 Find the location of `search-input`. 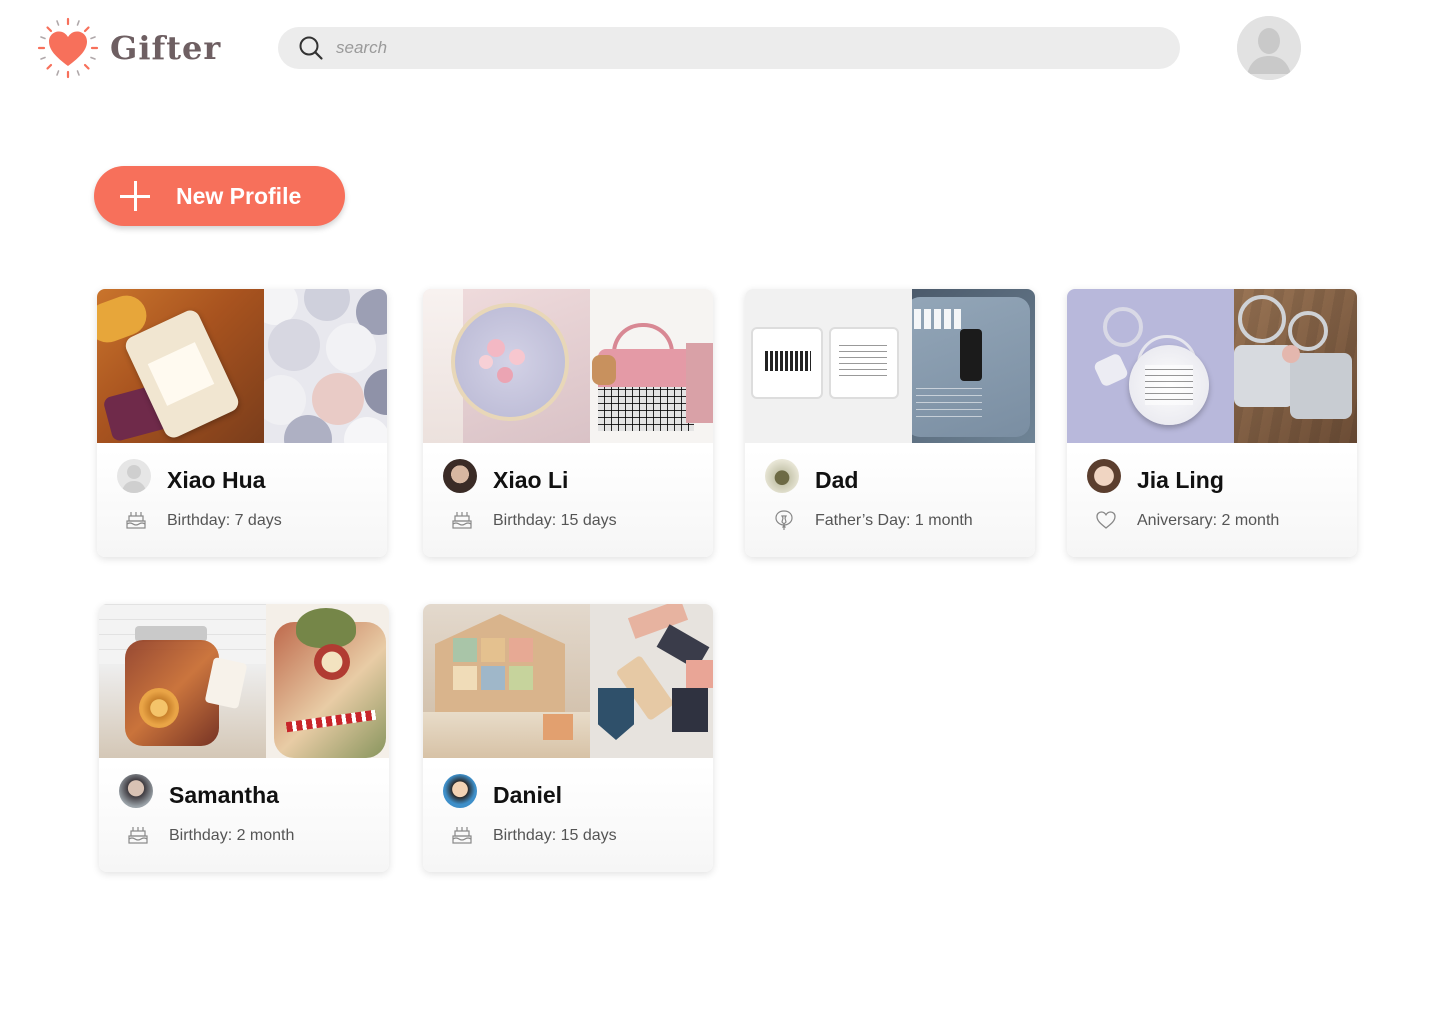

search-input is located at coordinates (726, 48).